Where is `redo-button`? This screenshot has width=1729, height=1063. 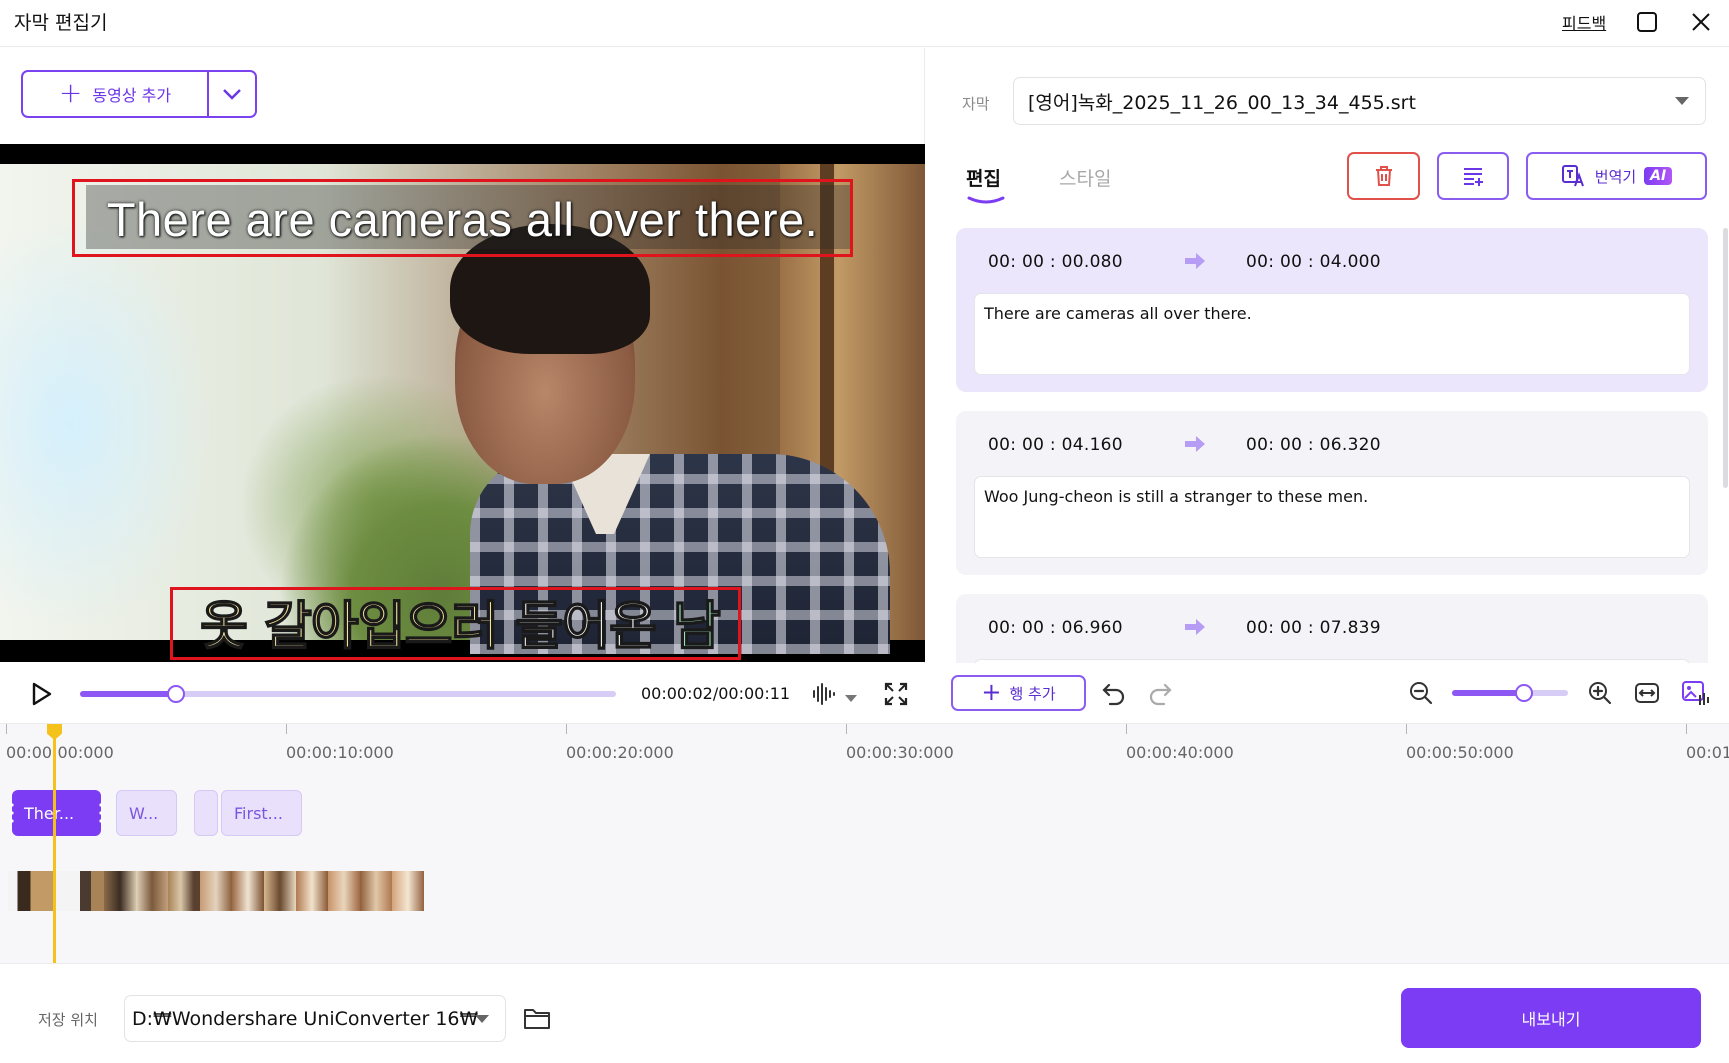 redo-button is located at coordinates (1160, 693).